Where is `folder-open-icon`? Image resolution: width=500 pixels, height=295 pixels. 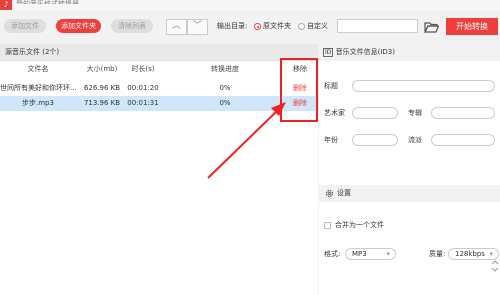
folder-open-icon is located at coordinates (431, 27).